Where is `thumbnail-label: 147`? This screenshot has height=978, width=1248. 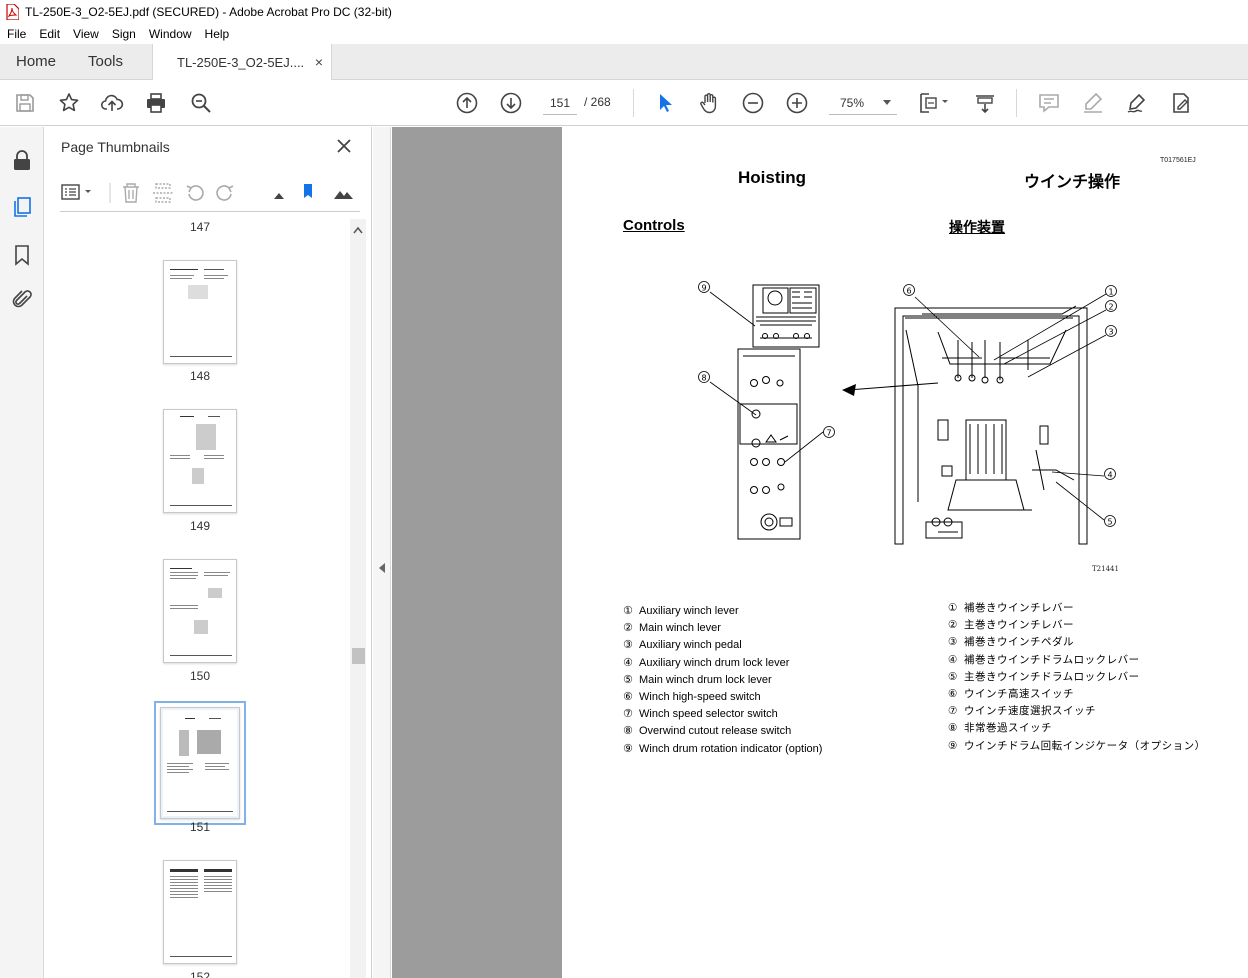 thumbnail-label: 147 is located at coordinates (200, 227).